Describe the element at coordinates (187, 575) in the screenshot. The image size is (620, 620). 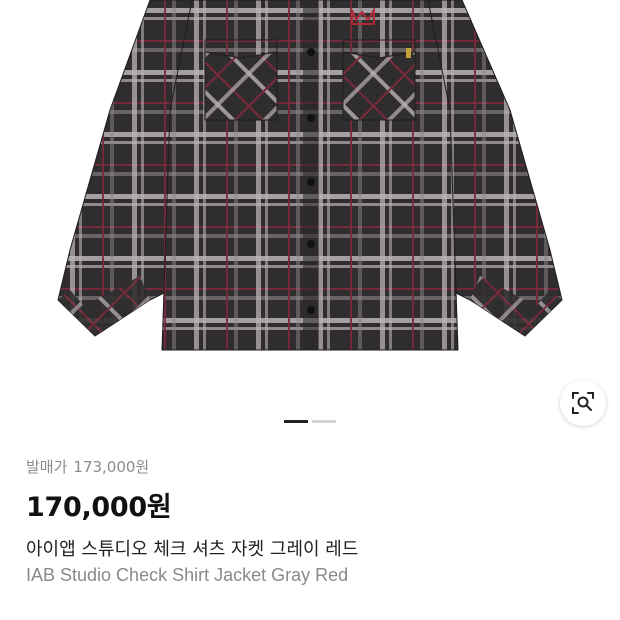
I see `product-title-english: IAB Studio Check Shirt Jacket Gray Red` at that location.